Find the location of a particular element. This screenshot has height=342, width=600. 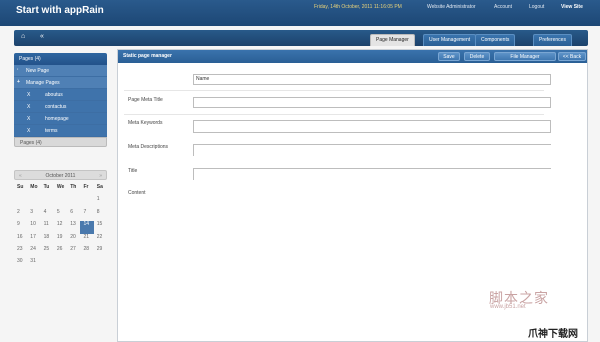

meta-descriptions-field is located at coordinates (372, 150).